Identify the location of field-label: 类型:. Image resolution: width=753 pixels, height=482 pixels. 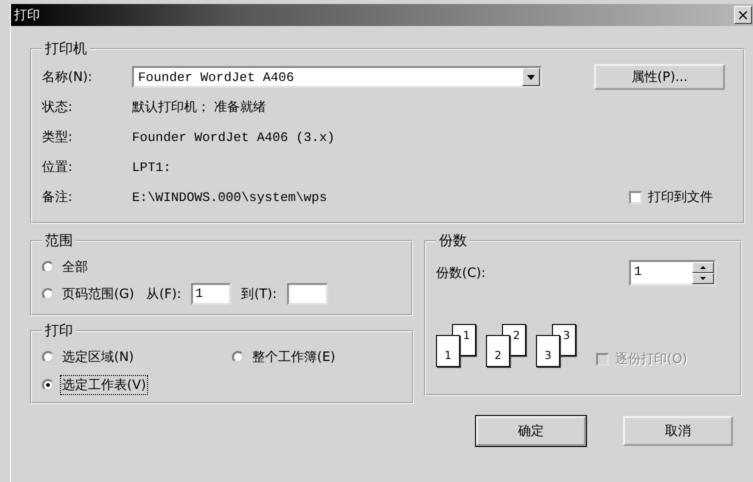
(58, 137).